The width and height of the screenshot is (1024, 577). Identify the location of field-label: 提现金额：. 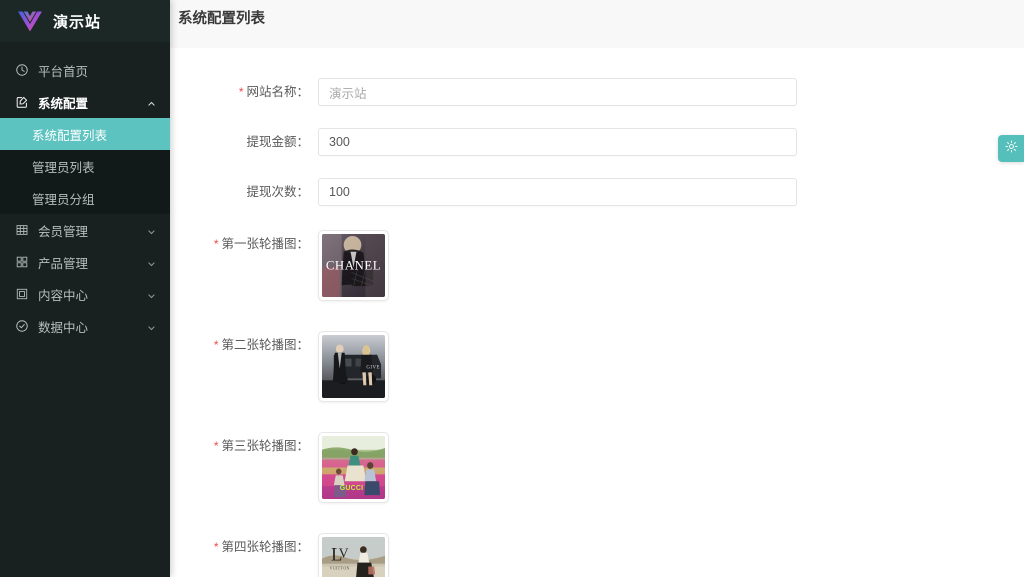
(244, 142).